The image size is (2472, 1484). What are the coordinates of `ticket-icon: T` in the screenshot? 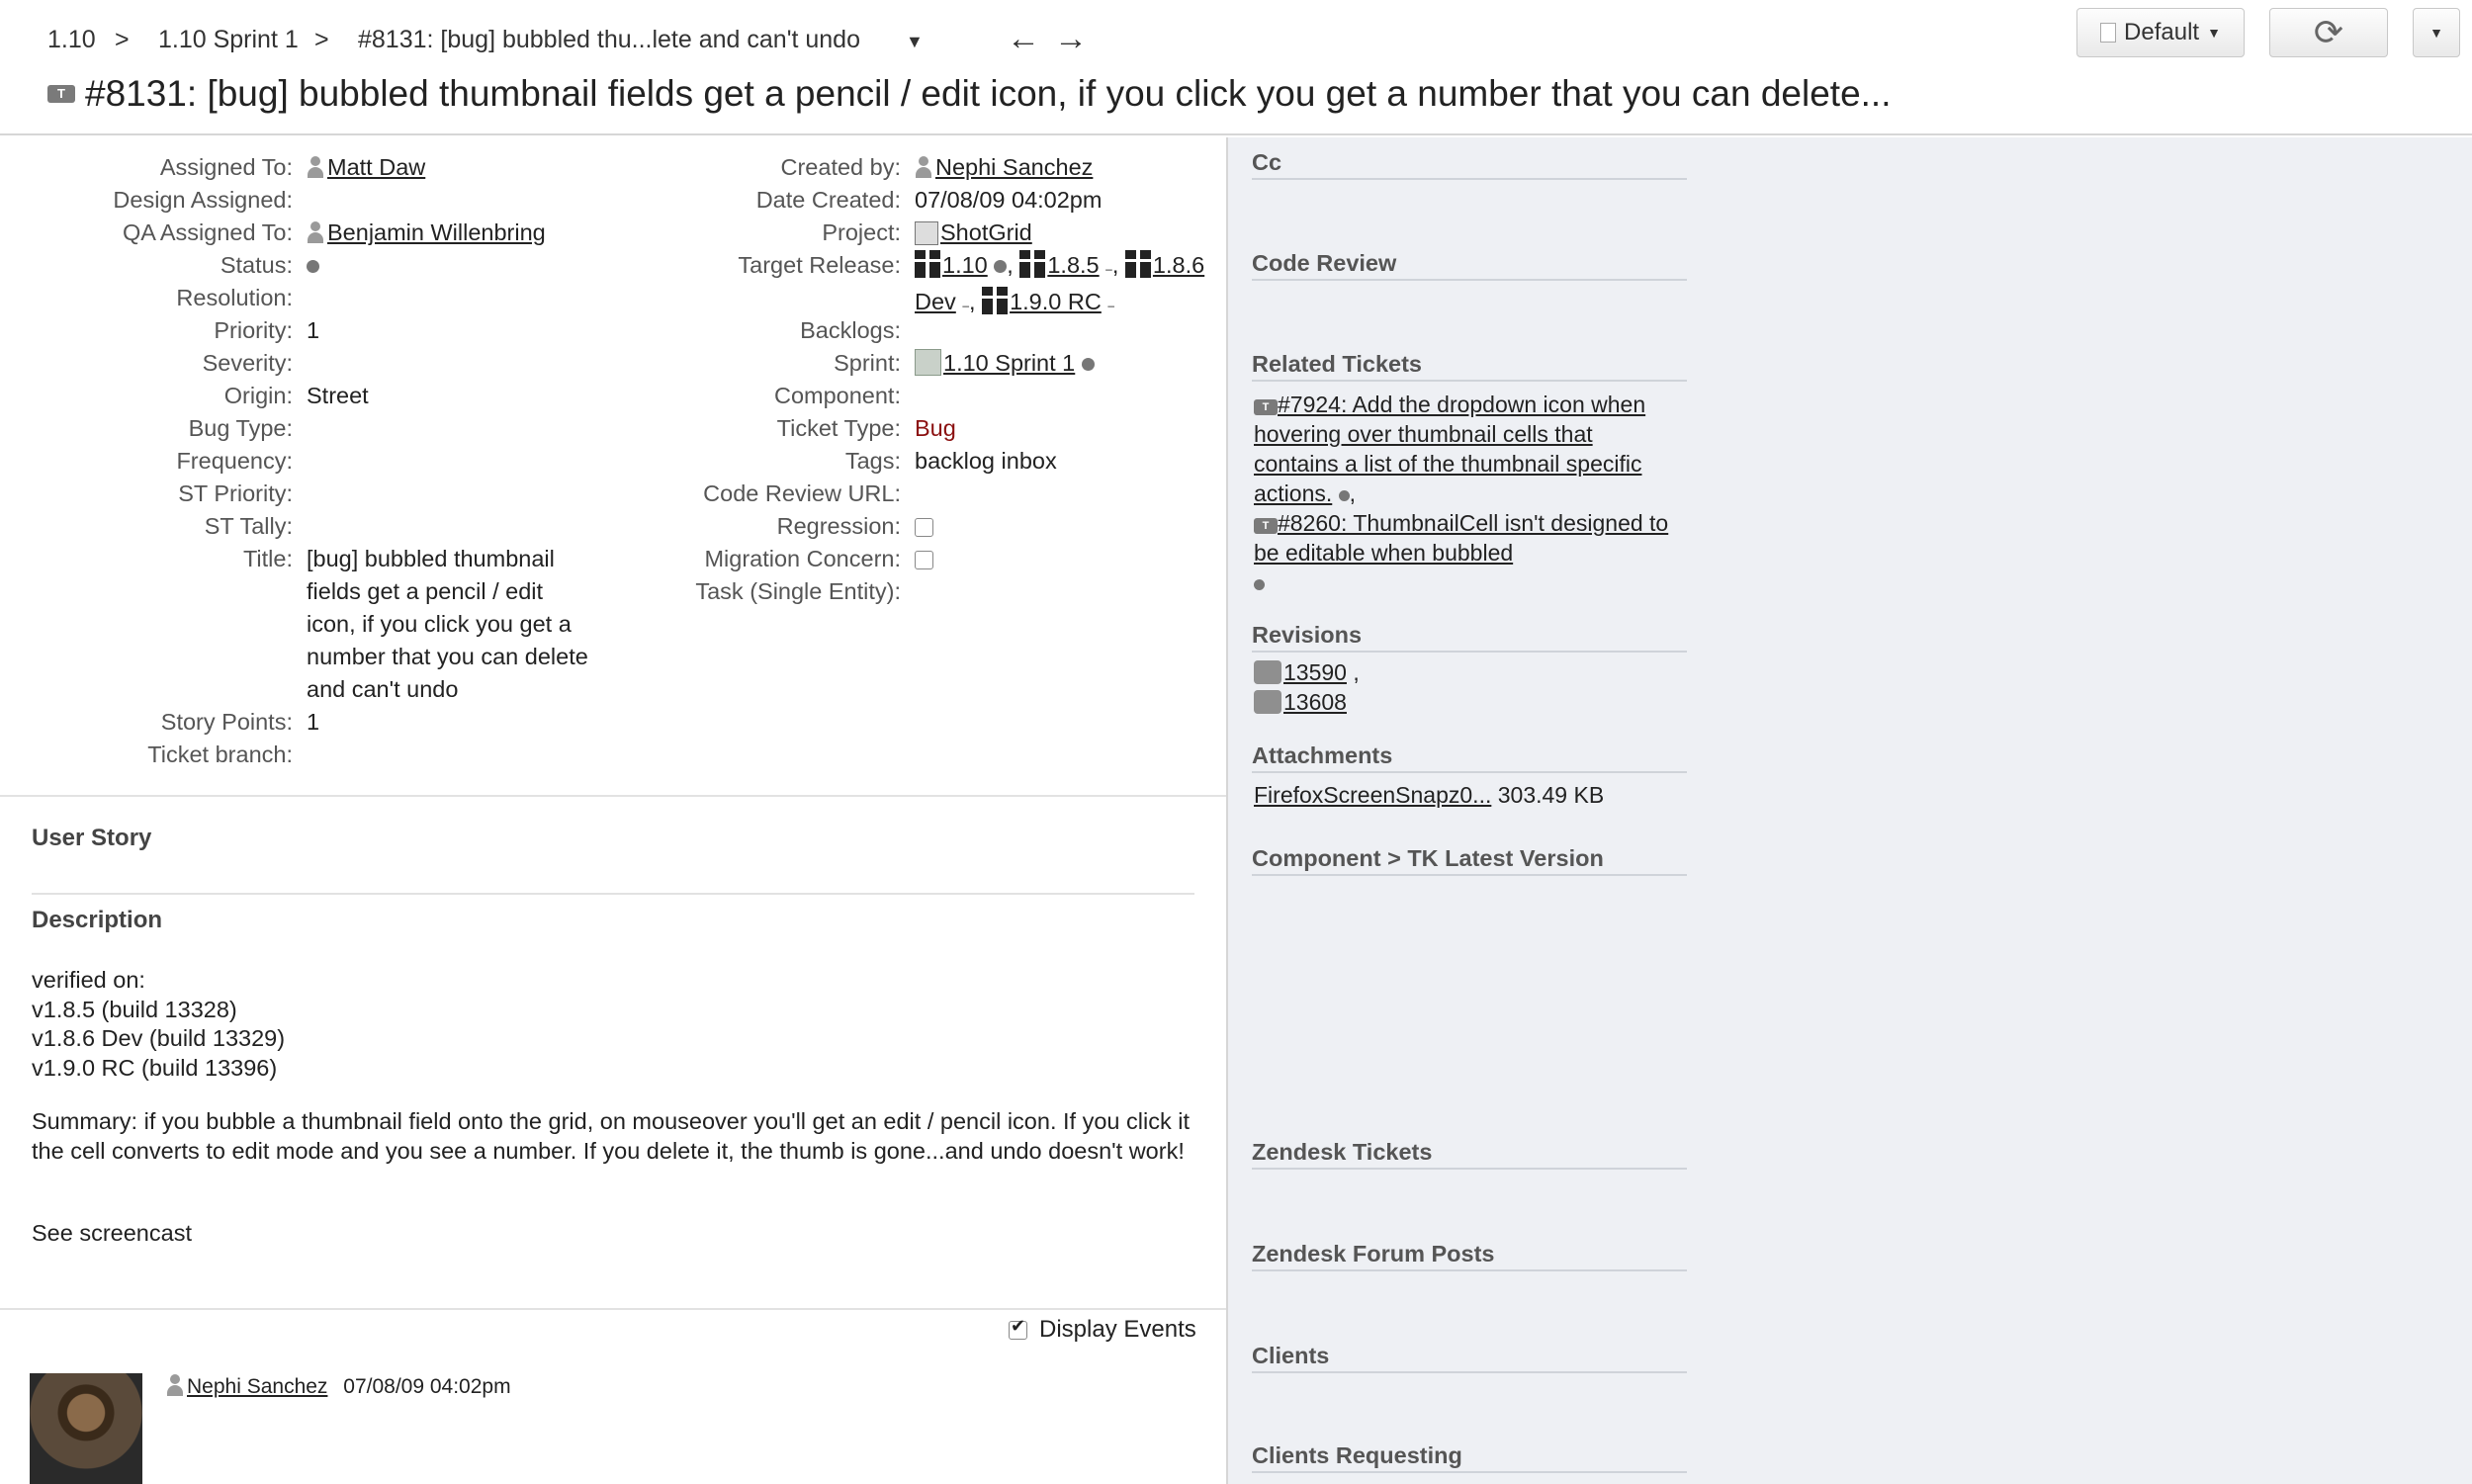 It's located at (61, 94).